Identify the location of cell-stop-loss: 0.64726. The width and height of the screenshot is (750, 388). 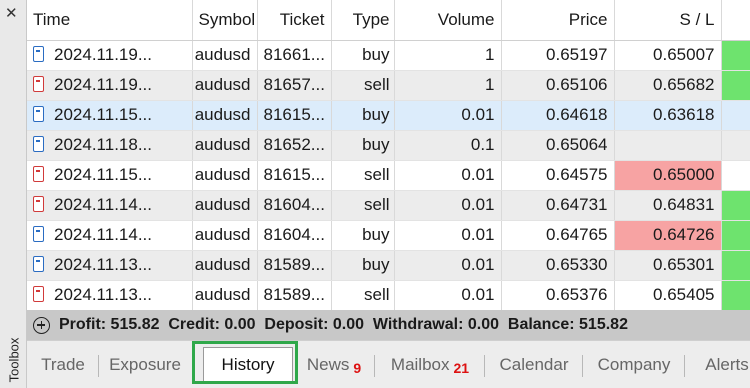
(668, 235).